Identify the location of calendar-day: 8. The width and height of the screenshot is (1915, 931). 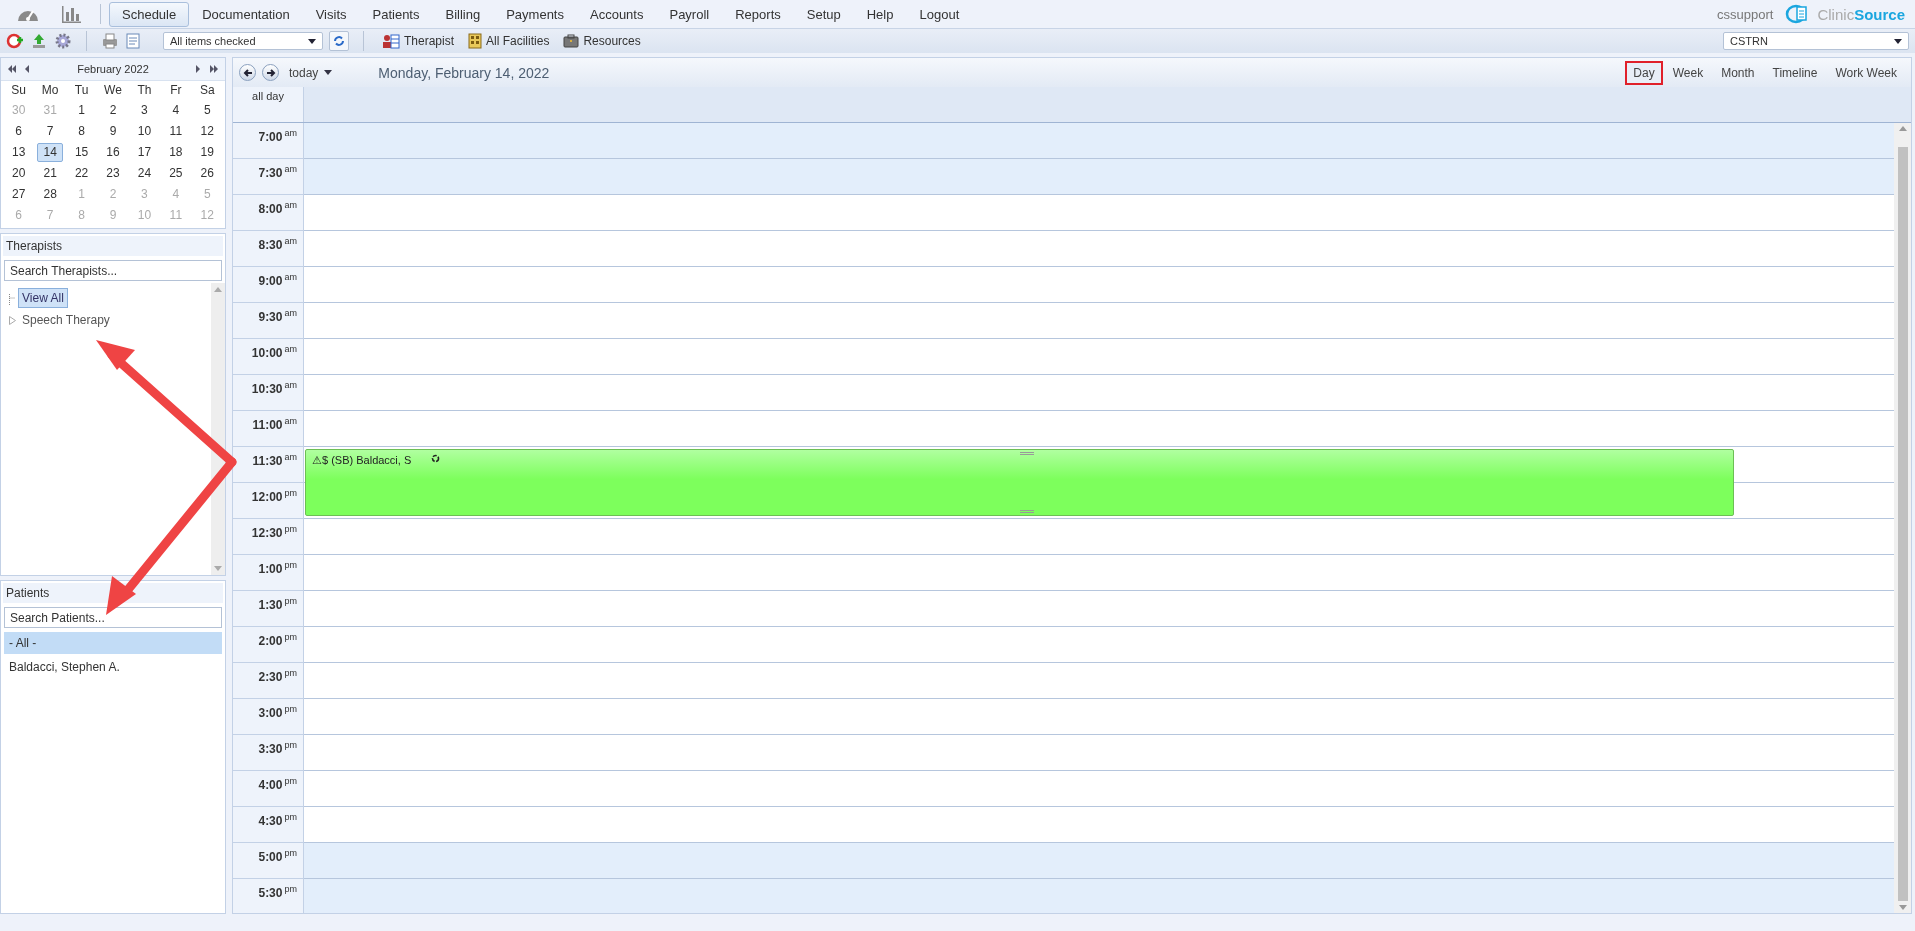
(81, 131).